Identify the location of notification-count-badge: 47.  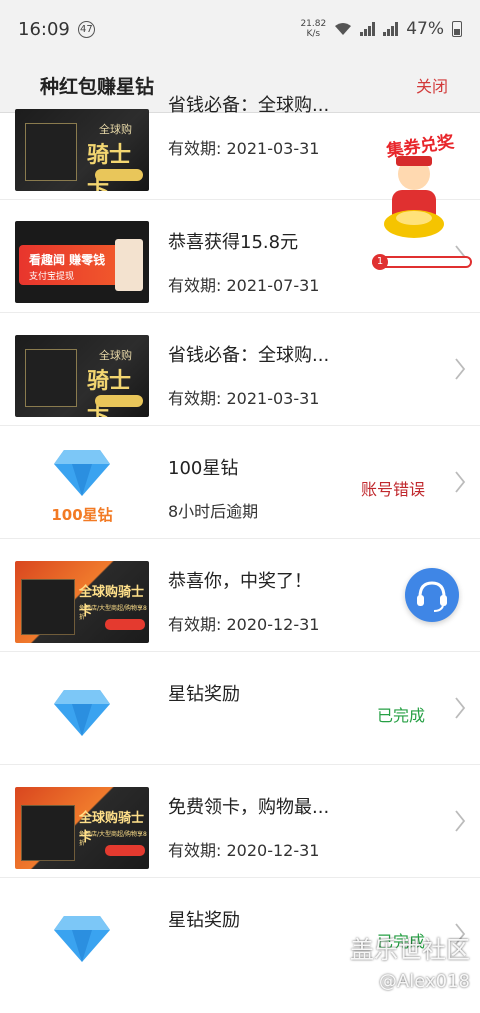
(86, 29).